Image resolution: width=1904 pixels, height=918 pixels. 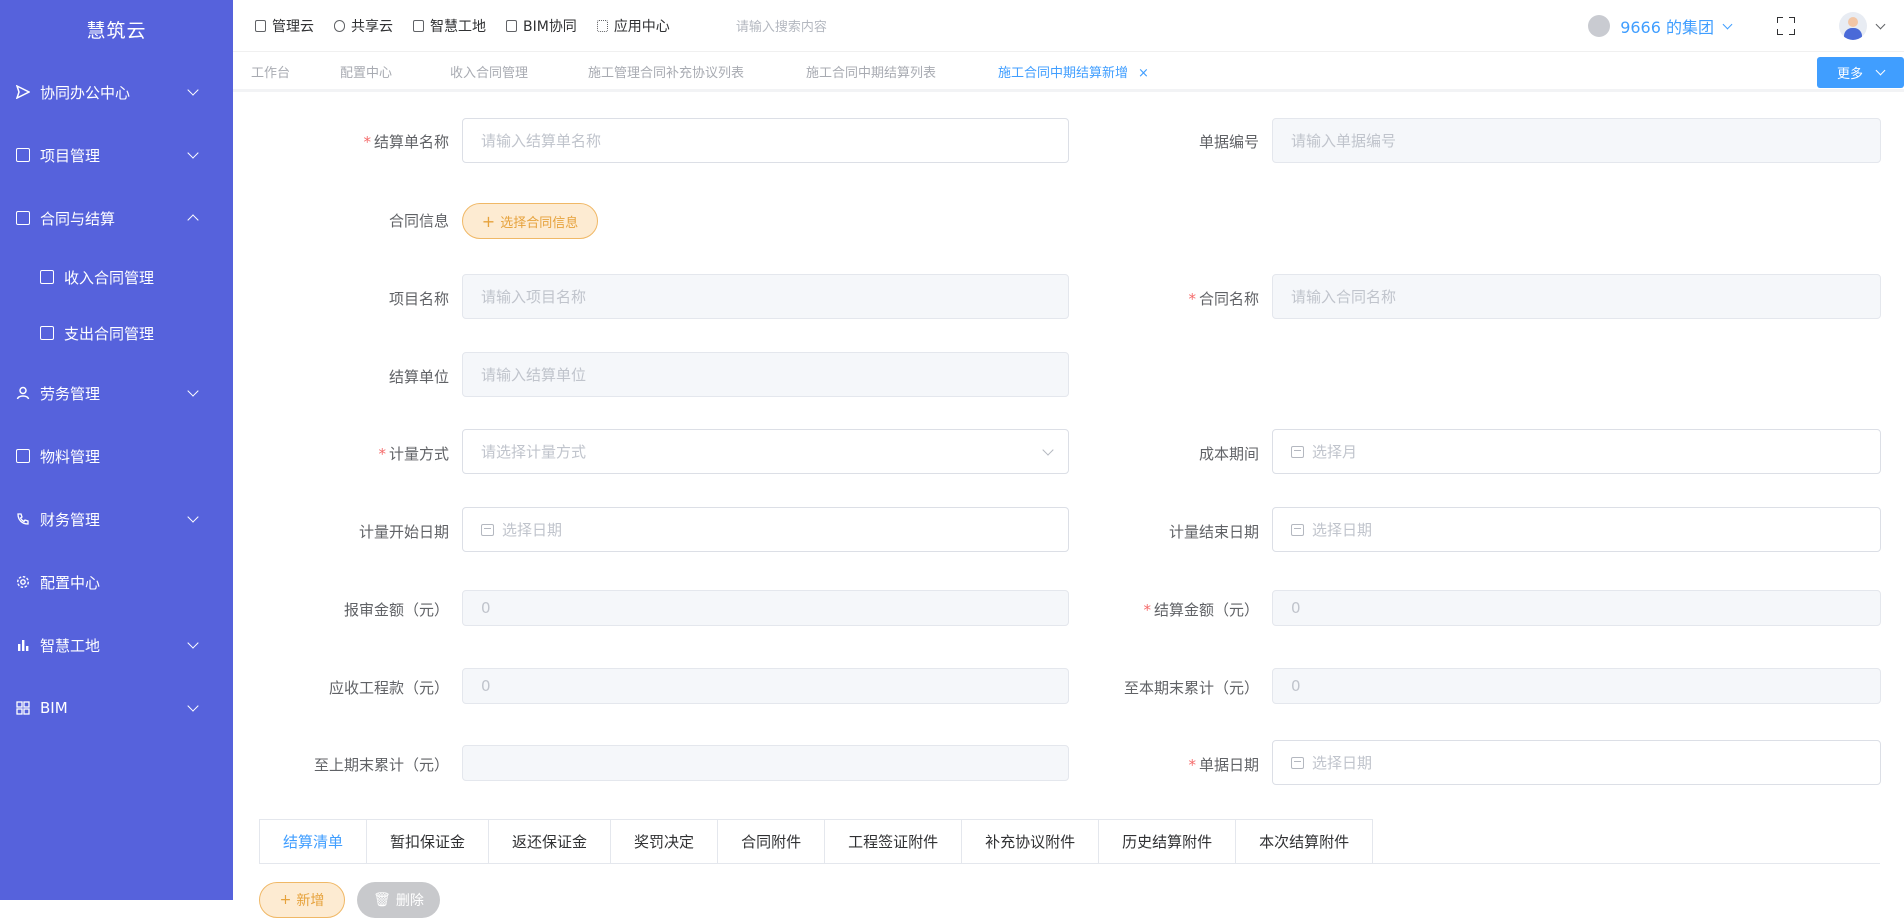 What do you see at coordinates (765, 763) in the screenshot?
I see `cum-prev-input` at bounding box center [765, 763].